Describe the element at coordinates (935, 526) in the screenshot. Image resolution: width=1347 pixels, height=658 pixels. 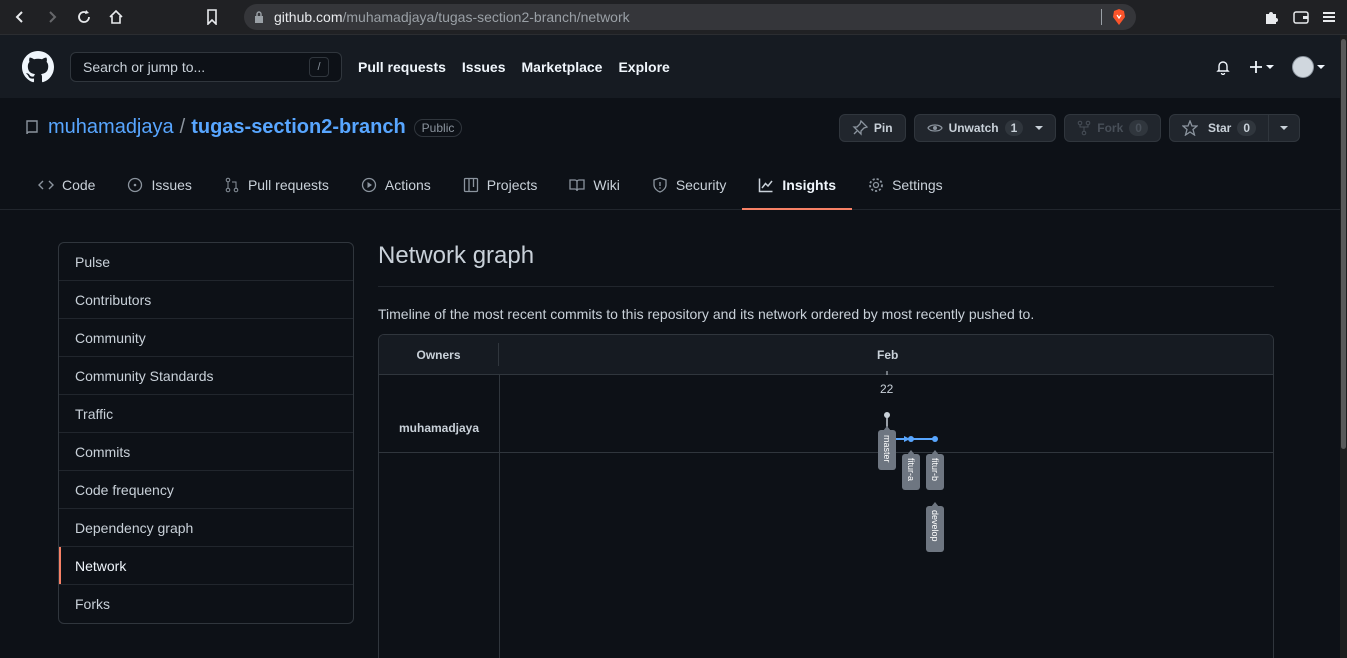
I see `svg-text: develop` at that location.